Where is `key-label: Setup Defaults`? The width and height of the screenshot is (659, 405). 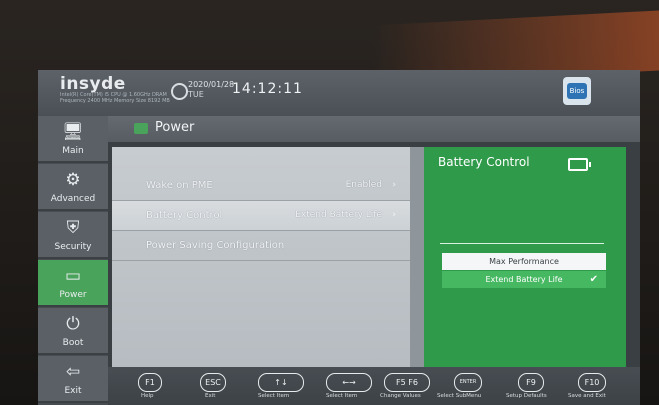
key-label: Setup Defaults is located at coordinates (526, 396).